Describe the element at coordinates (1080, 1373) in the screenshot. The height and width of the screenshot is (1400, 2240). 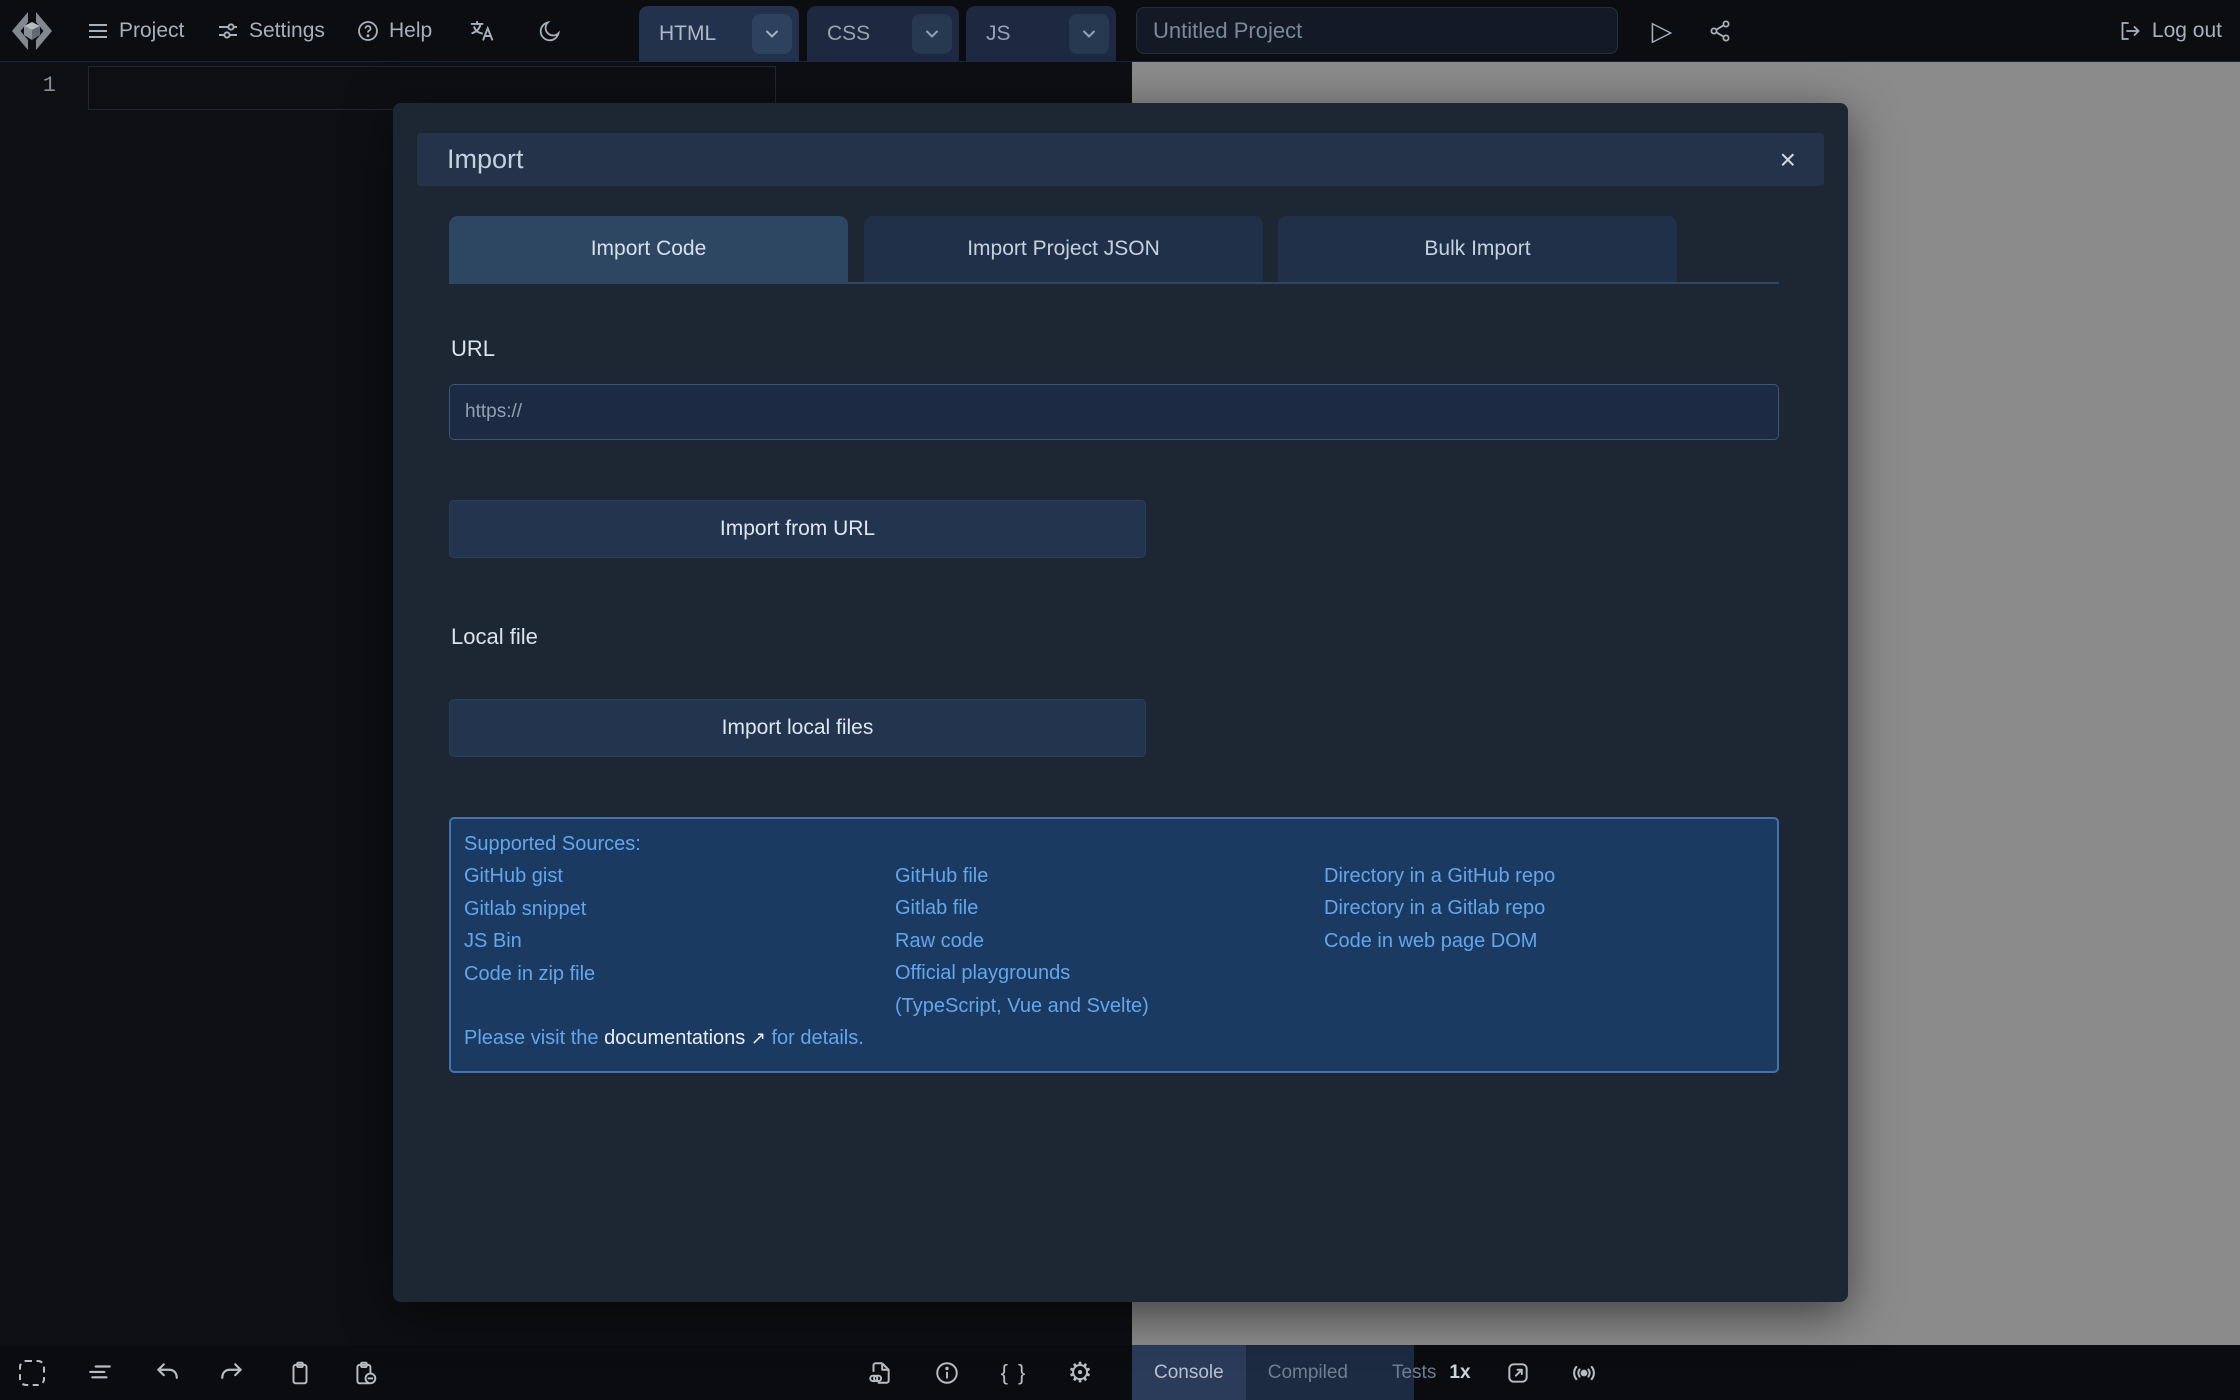
I see `editor-settings-gear-icon: ⚙` at that location.